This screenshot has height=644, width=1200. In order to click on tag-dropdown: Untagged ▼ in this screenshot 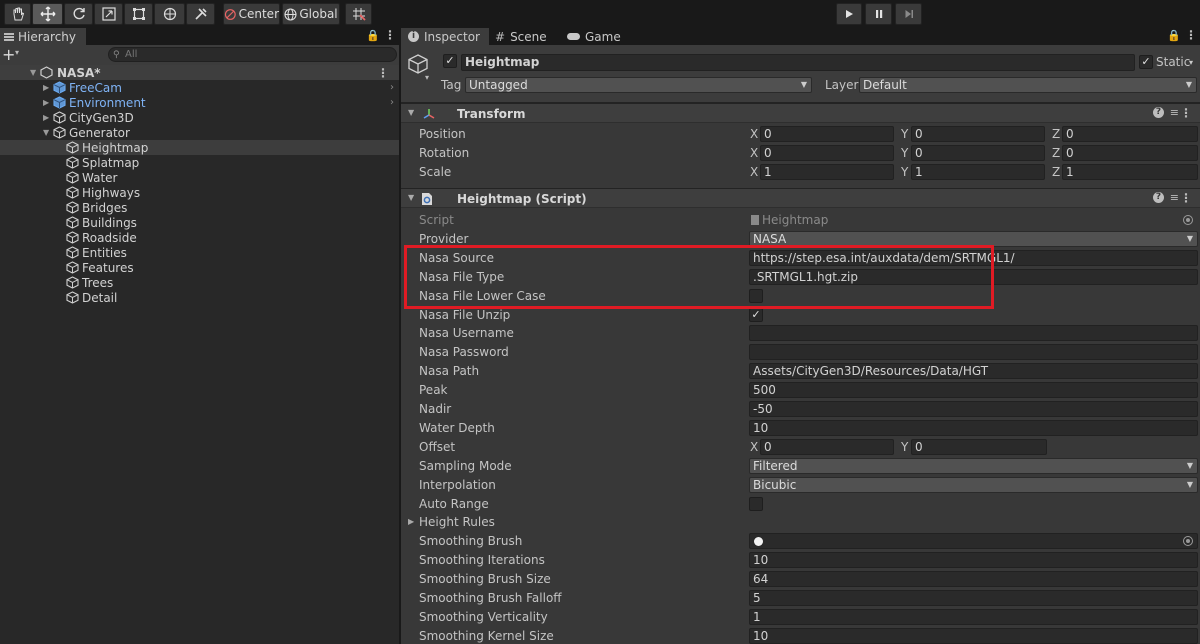, I will do `click(638, 85)`.